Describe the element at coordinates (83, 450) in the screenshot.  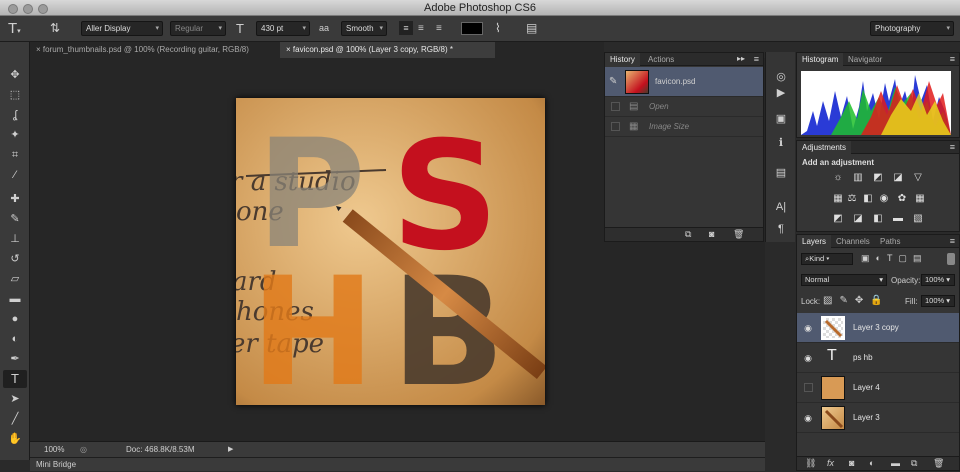
I see `proof-icon: ◎` at that location.